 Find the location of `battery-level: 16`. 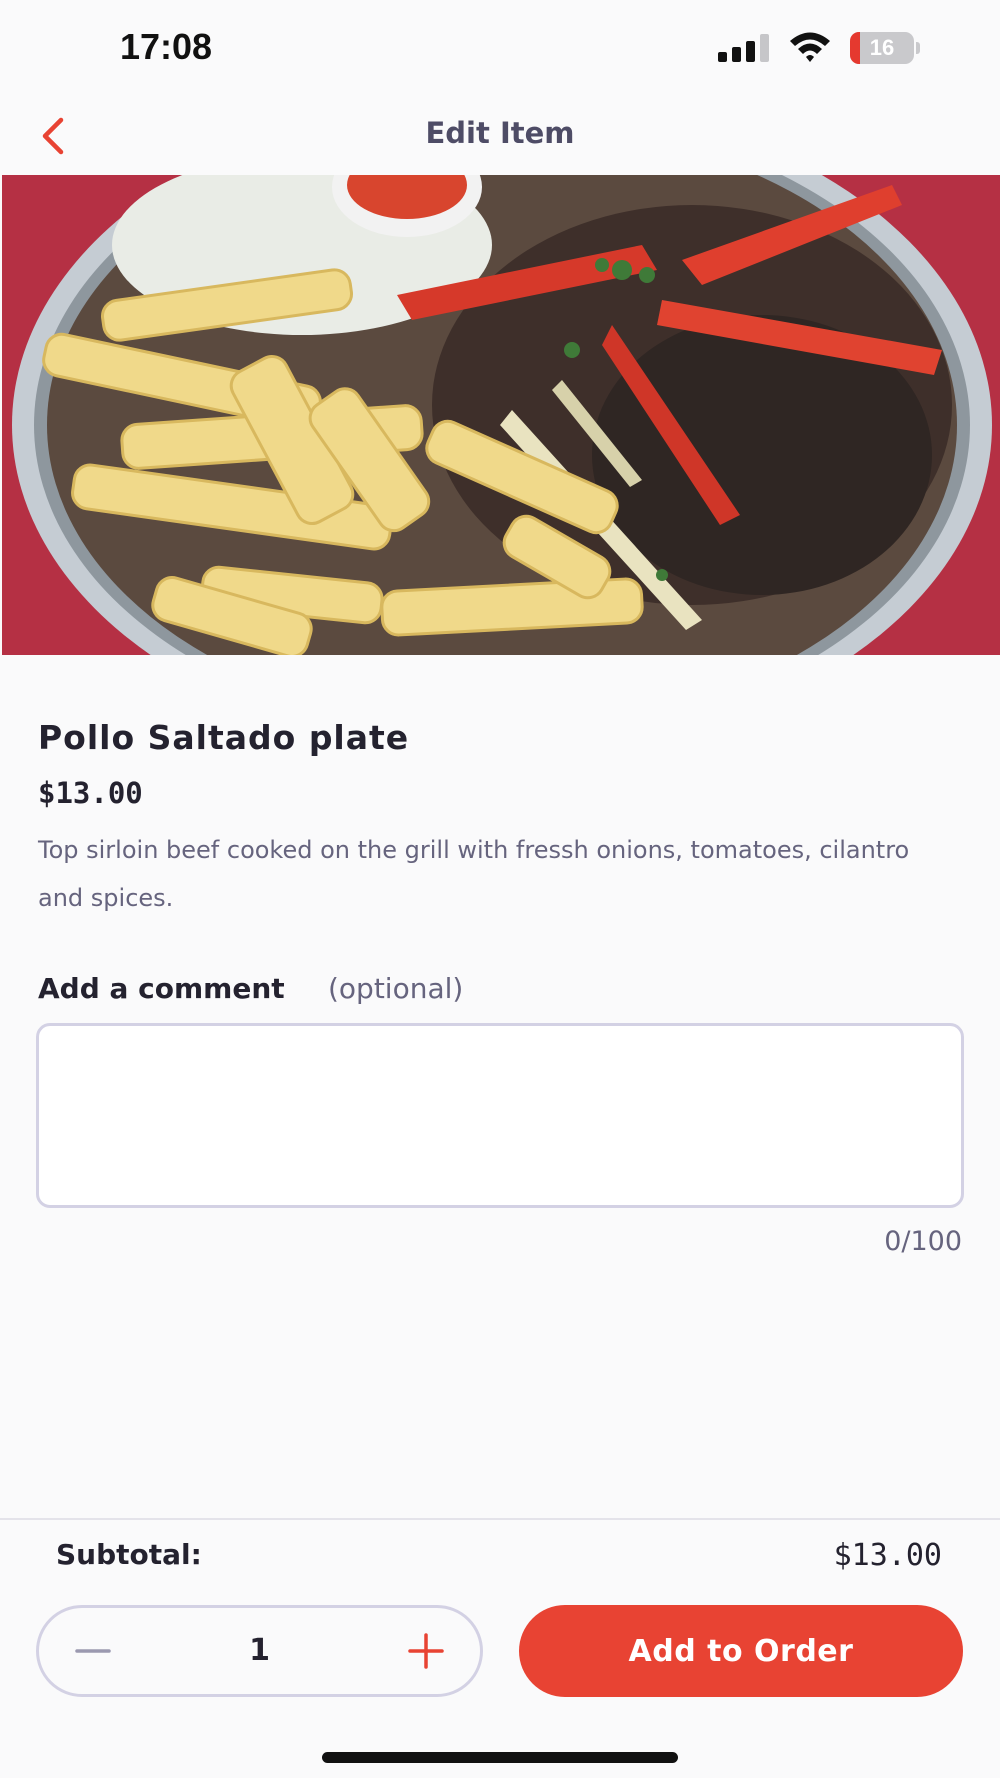

battery-level: 16 is located at coordinates (882, 47).